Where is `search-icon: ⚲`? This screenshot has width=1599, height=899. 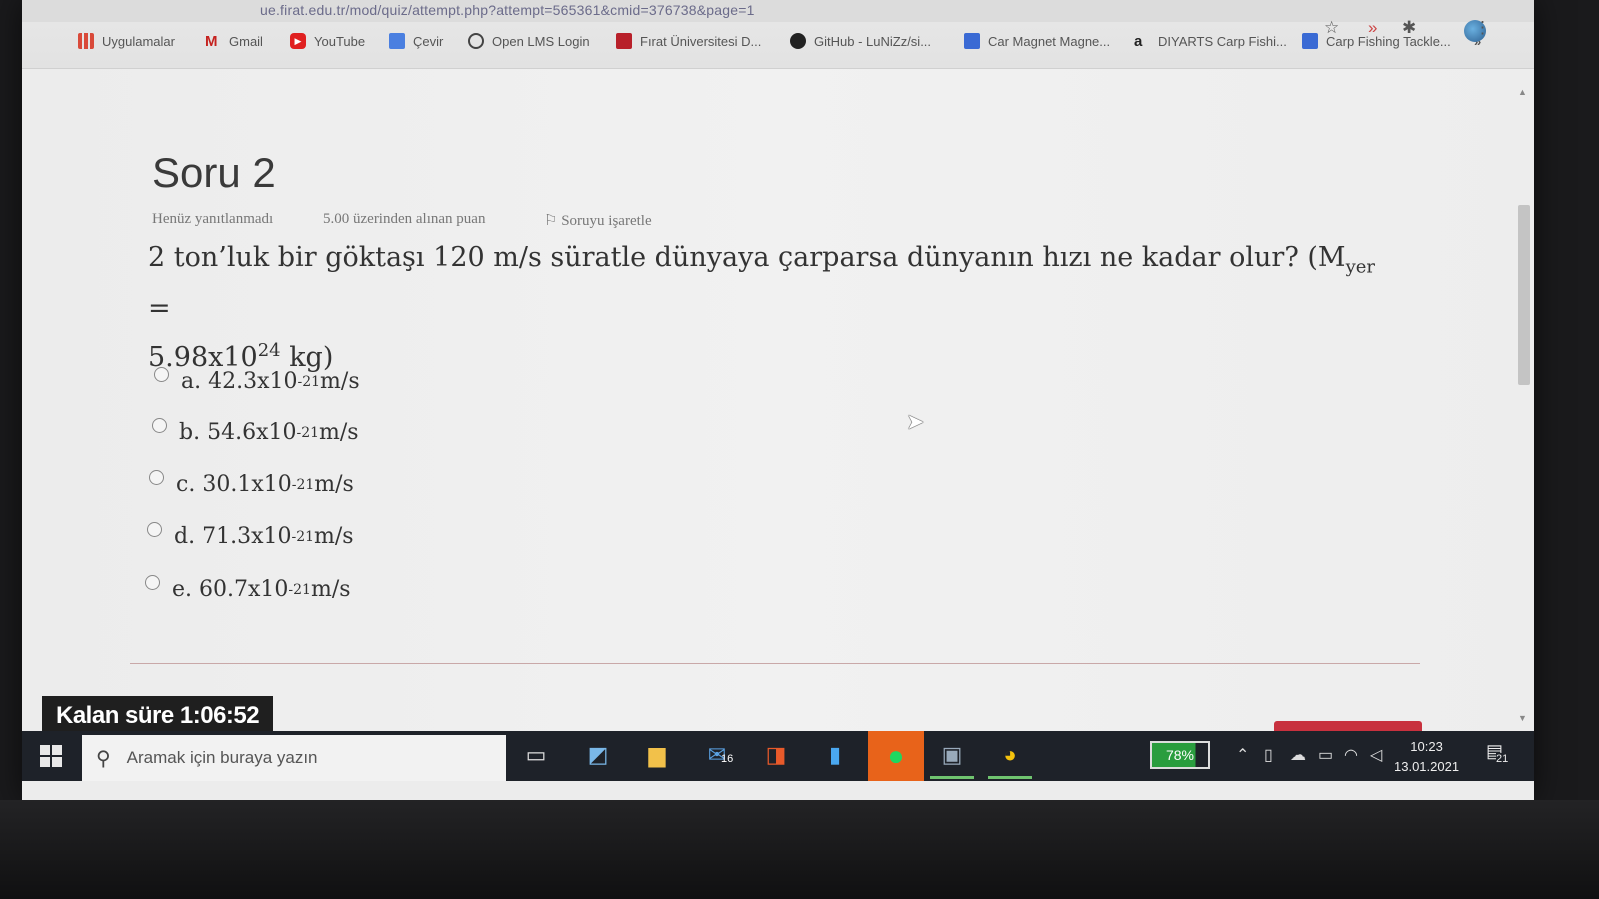
search-icon: ⚲ is located at coordinates (103, 758).